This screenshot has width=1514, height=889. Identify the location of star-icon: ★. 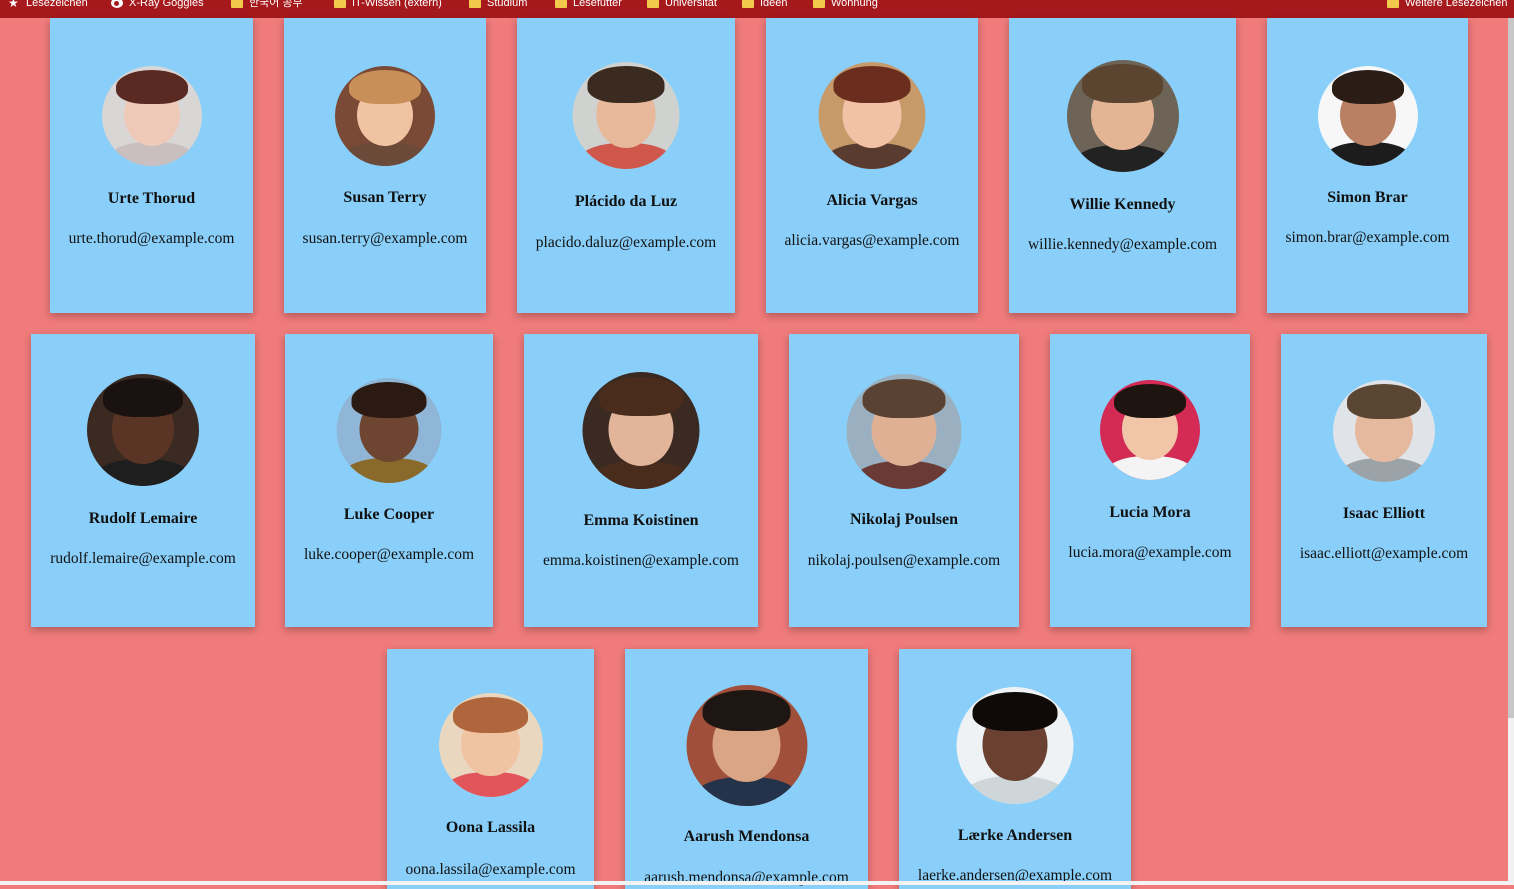
(13, 5).